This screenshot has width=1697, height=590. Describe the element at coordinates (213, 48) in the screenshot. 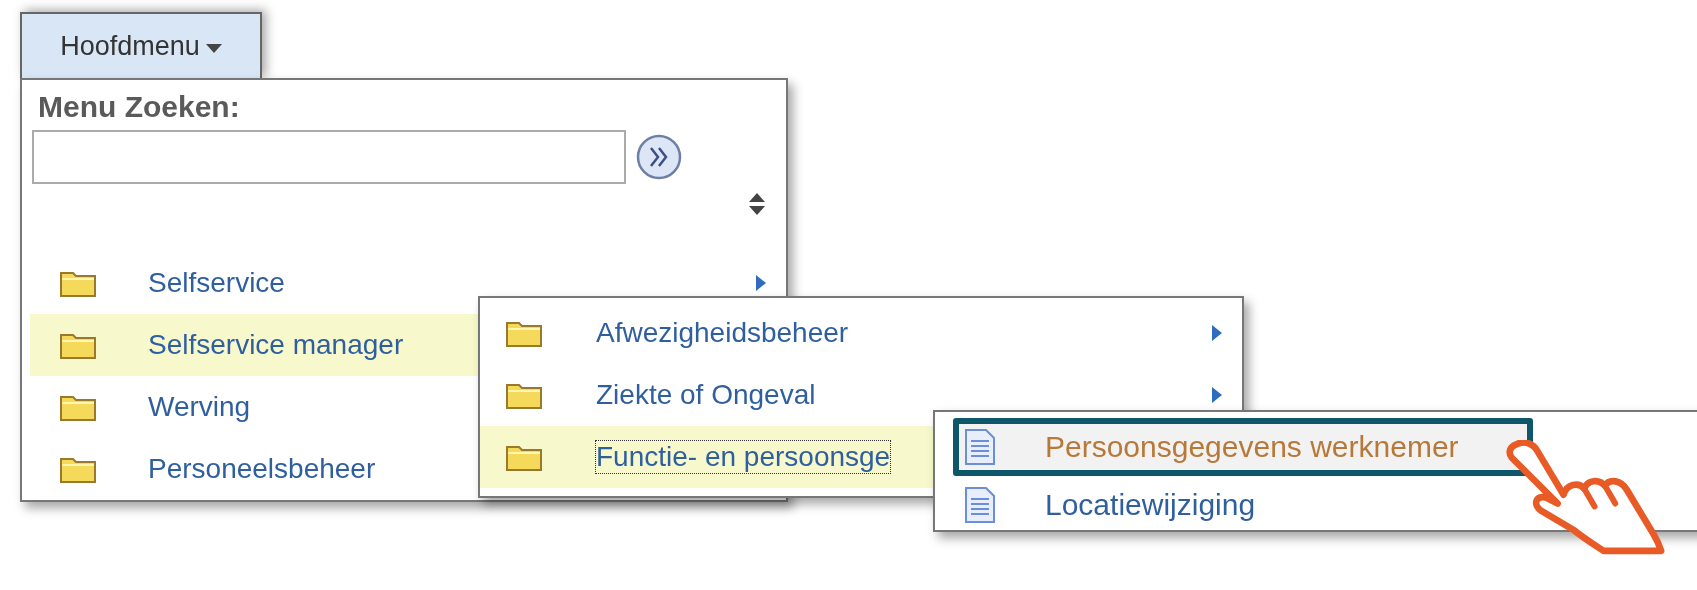

I see `caret-icon` at that location.